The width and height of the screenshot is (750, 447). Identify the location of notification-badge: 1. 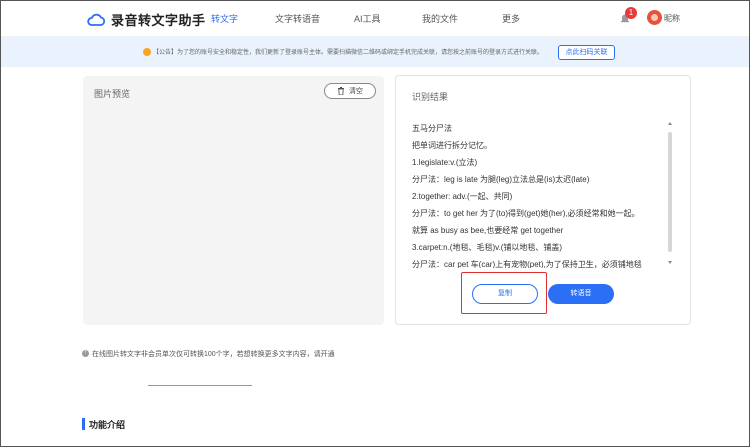
(631, 13).